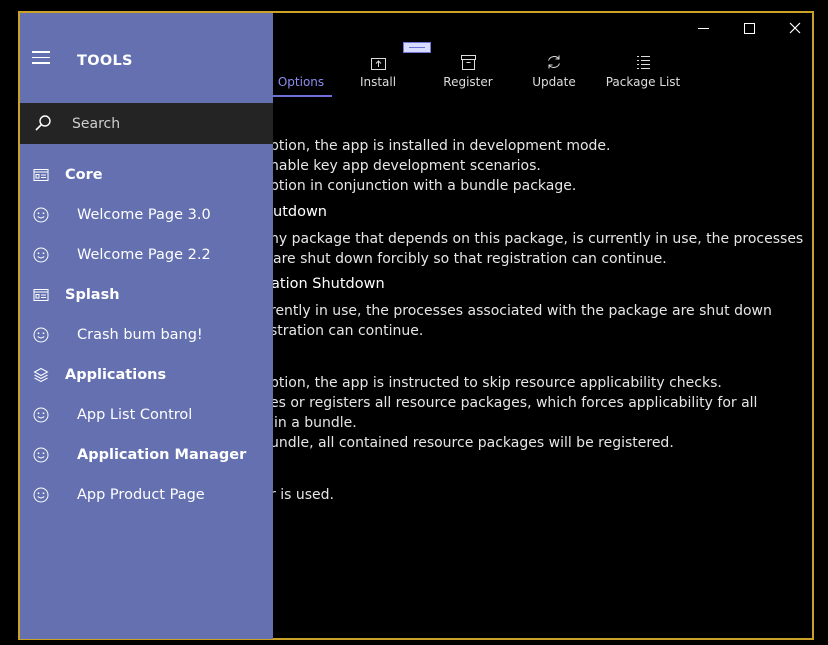  I want to click on nav-item-app-product-page: App Product Page, so click(146, 496).